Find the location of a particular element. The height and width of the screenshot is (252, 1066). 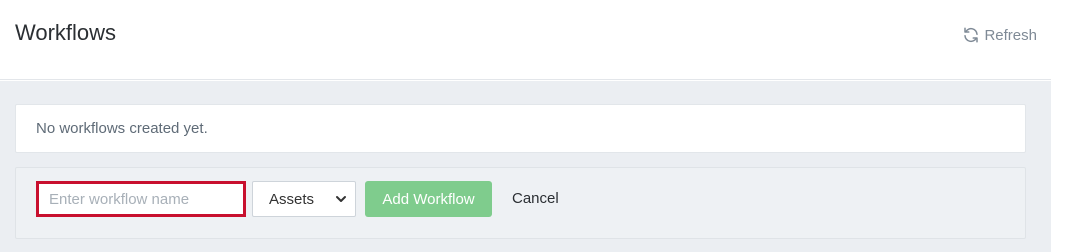

refresh-label: Refresh is located at coordinates (1010, 35).